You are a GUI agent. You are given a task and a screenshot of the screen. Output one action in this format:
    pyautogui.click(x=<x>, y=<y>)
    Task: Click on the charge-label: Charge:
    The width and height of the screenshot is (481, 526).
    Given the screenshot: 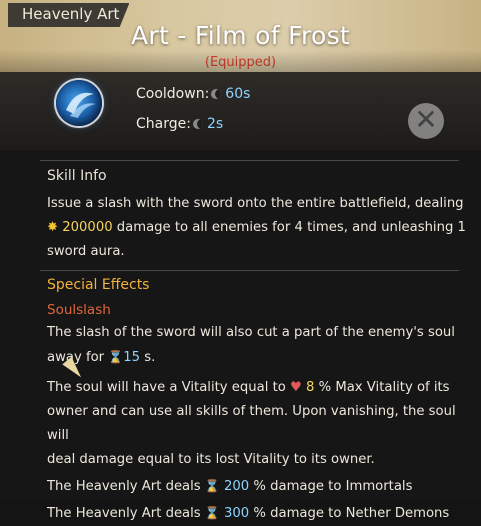 What is the action you would take?
    pyautogui.click(x=163, y=124)
    